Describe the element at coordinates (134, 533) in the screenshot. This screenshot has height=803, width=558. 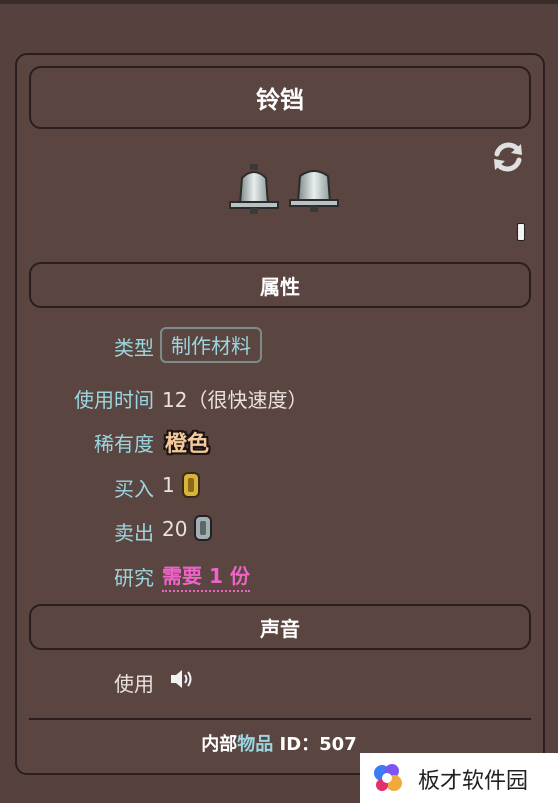
I see `sell-label: 卖出` at that location.